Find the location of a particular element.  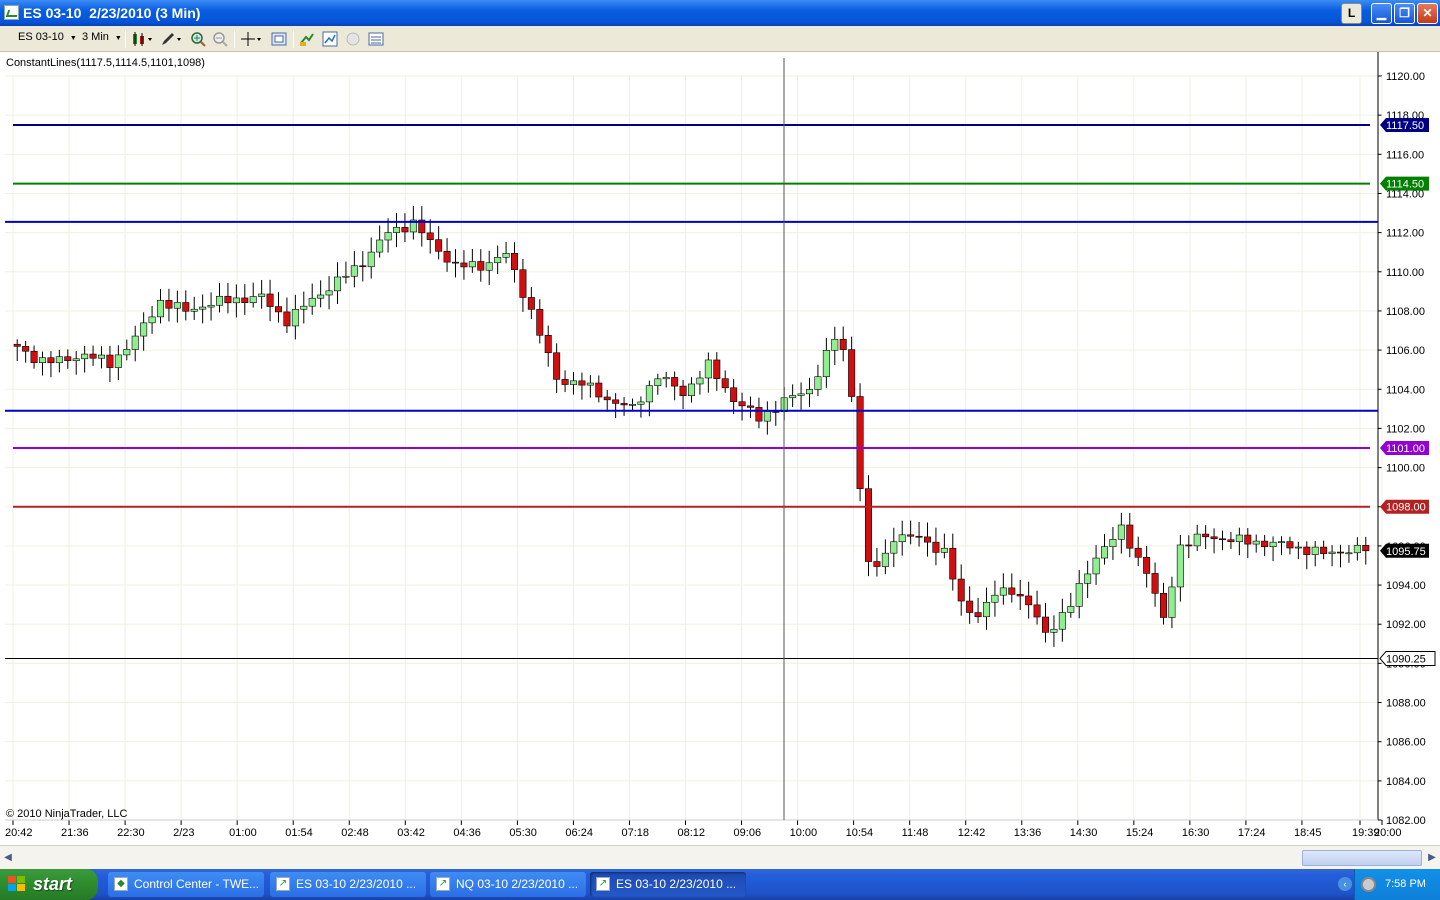

x-axis-label: 02:48 is located at coordinates (355, 833).